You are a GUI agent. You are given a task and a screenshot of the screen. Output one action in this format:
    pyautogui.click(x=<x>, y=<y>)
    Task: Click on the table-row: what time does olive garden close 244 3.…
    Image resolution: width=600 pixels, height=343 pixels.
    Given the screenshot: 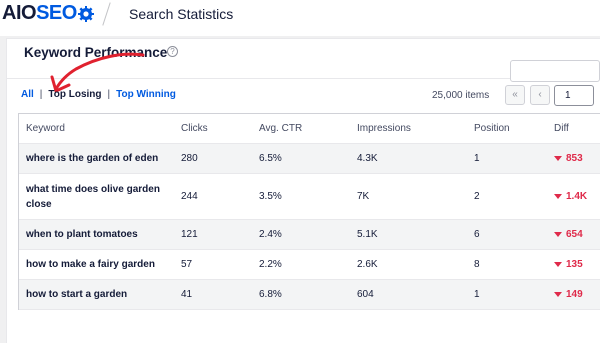 What is the action you would take?
    pyautogui.click(x=309, y=197)
    